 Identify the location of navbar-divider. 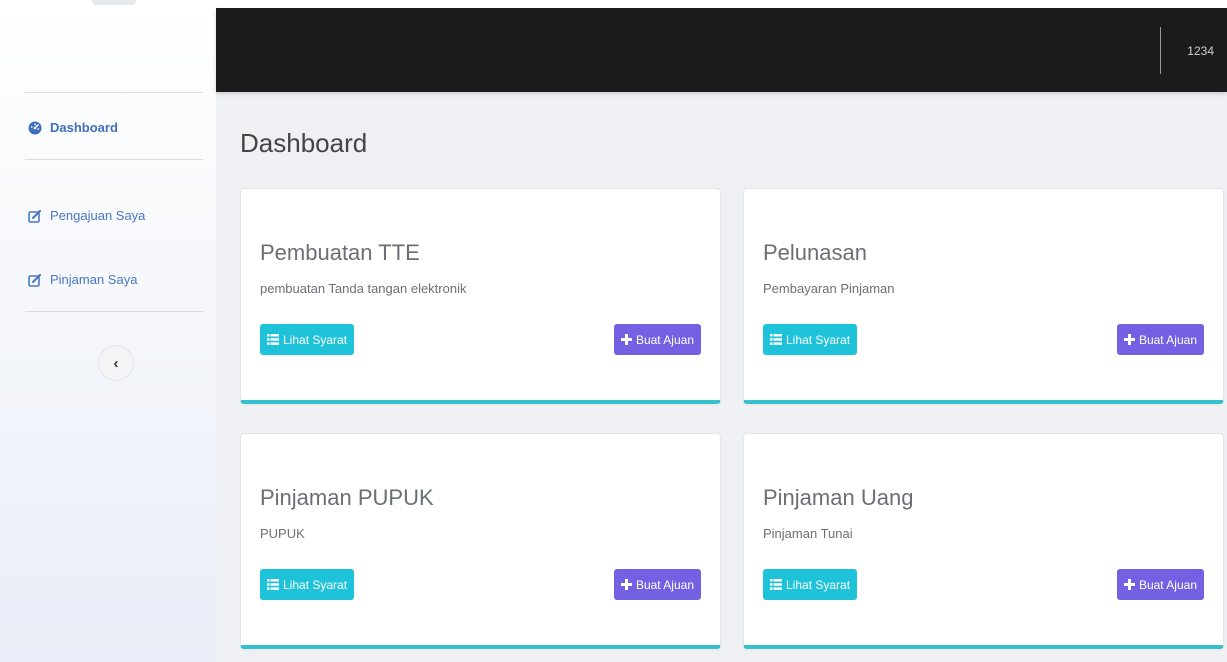
(1160, 50).